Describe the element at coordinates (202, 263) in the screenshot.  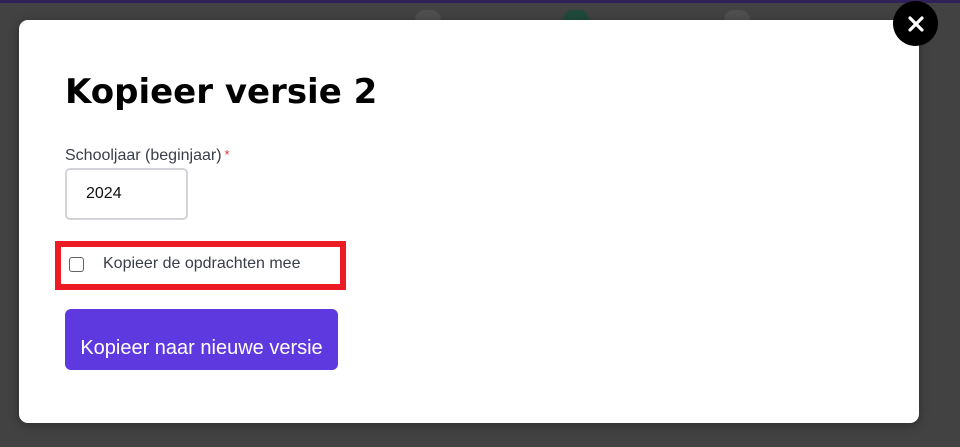
I see `copy-assignments-label: Kopieer de opdrachten mee` at that location.